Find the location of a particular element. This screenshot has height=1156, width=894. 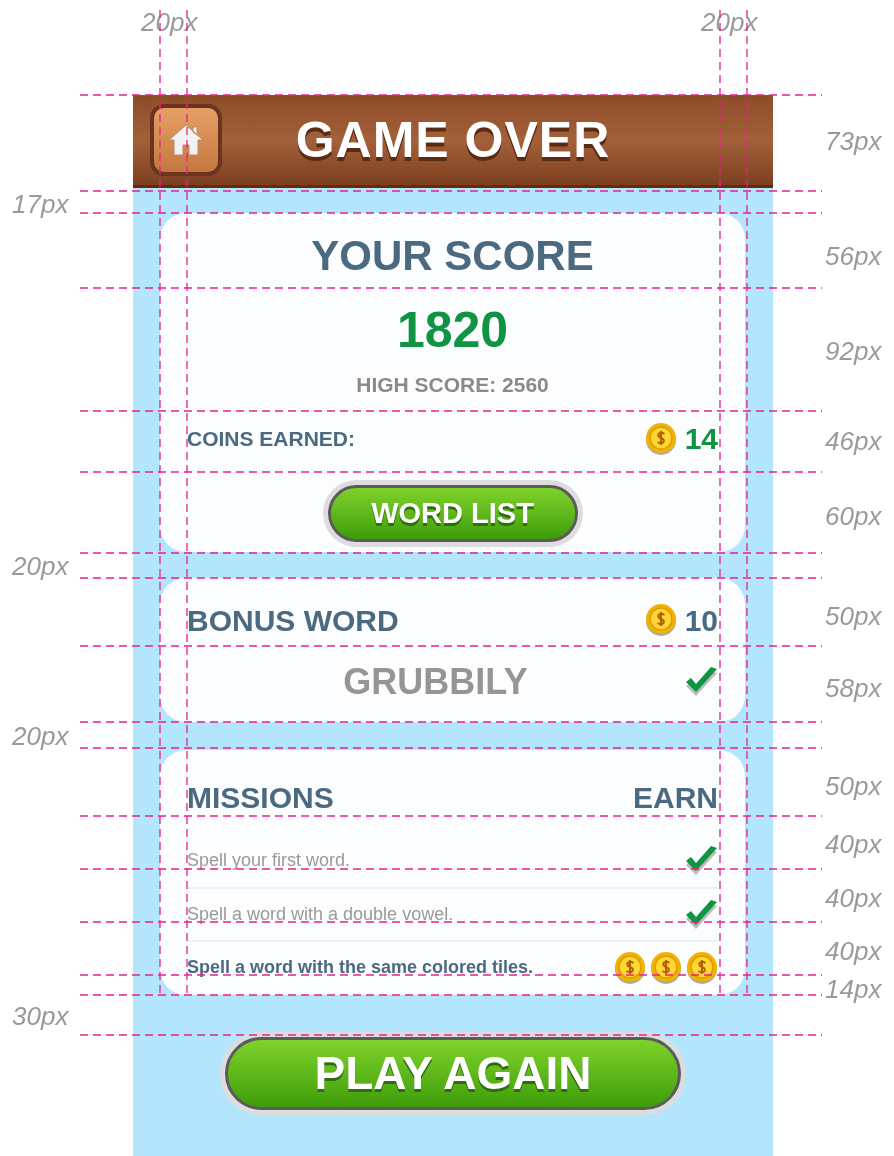

measurement-label: 73px is located at coordinates (853, 141).